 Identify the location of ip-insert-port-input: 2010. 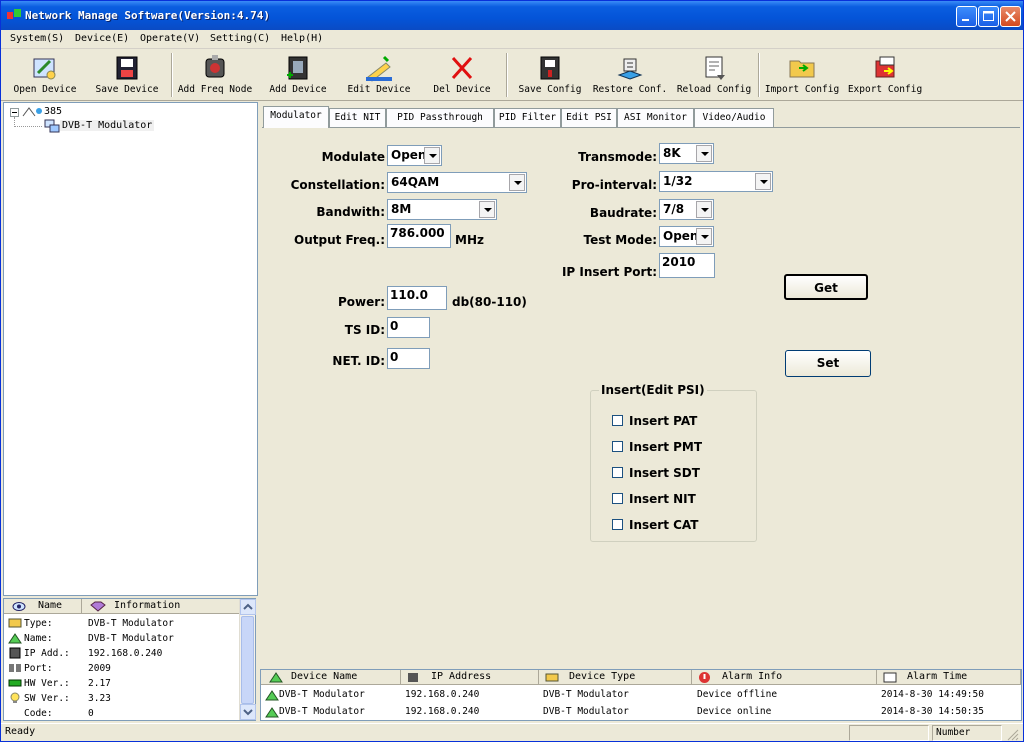
(687, 265).